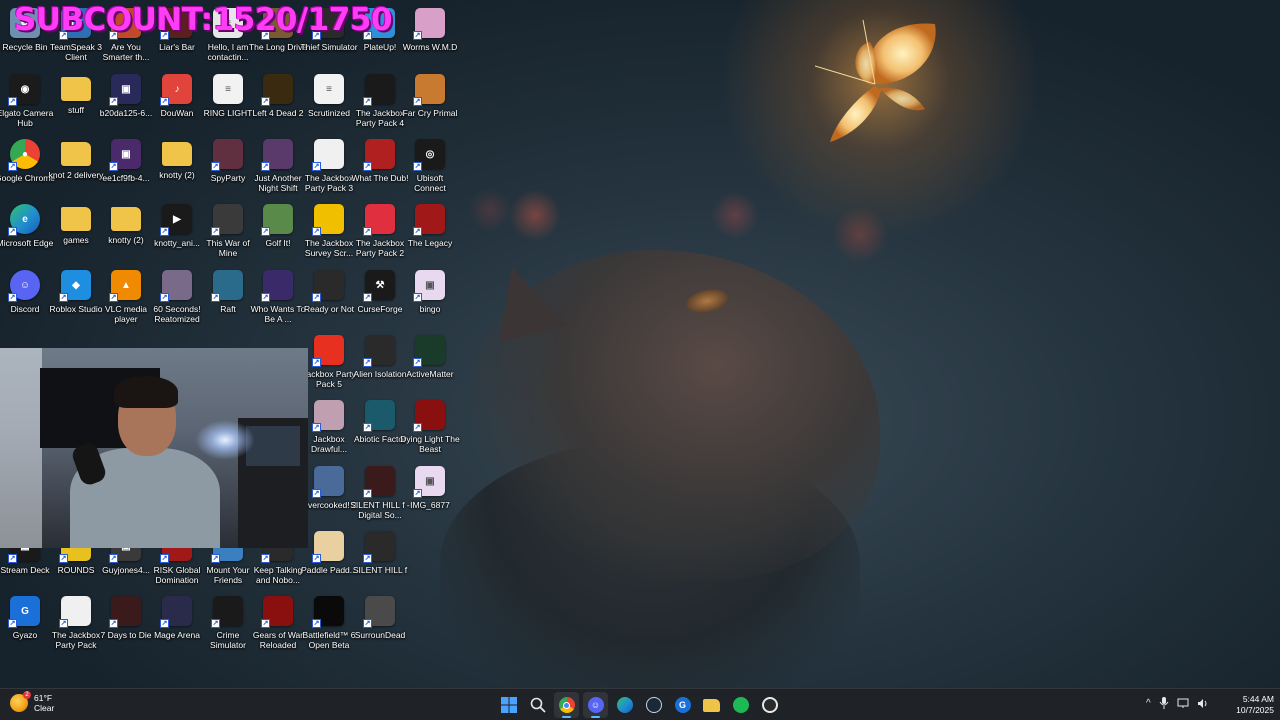 Image resolution: width=1280 pixels, height=720 pixels. I want to click on desktop-icon: ↗ Left 4 Dead 2, so click(278, 93).